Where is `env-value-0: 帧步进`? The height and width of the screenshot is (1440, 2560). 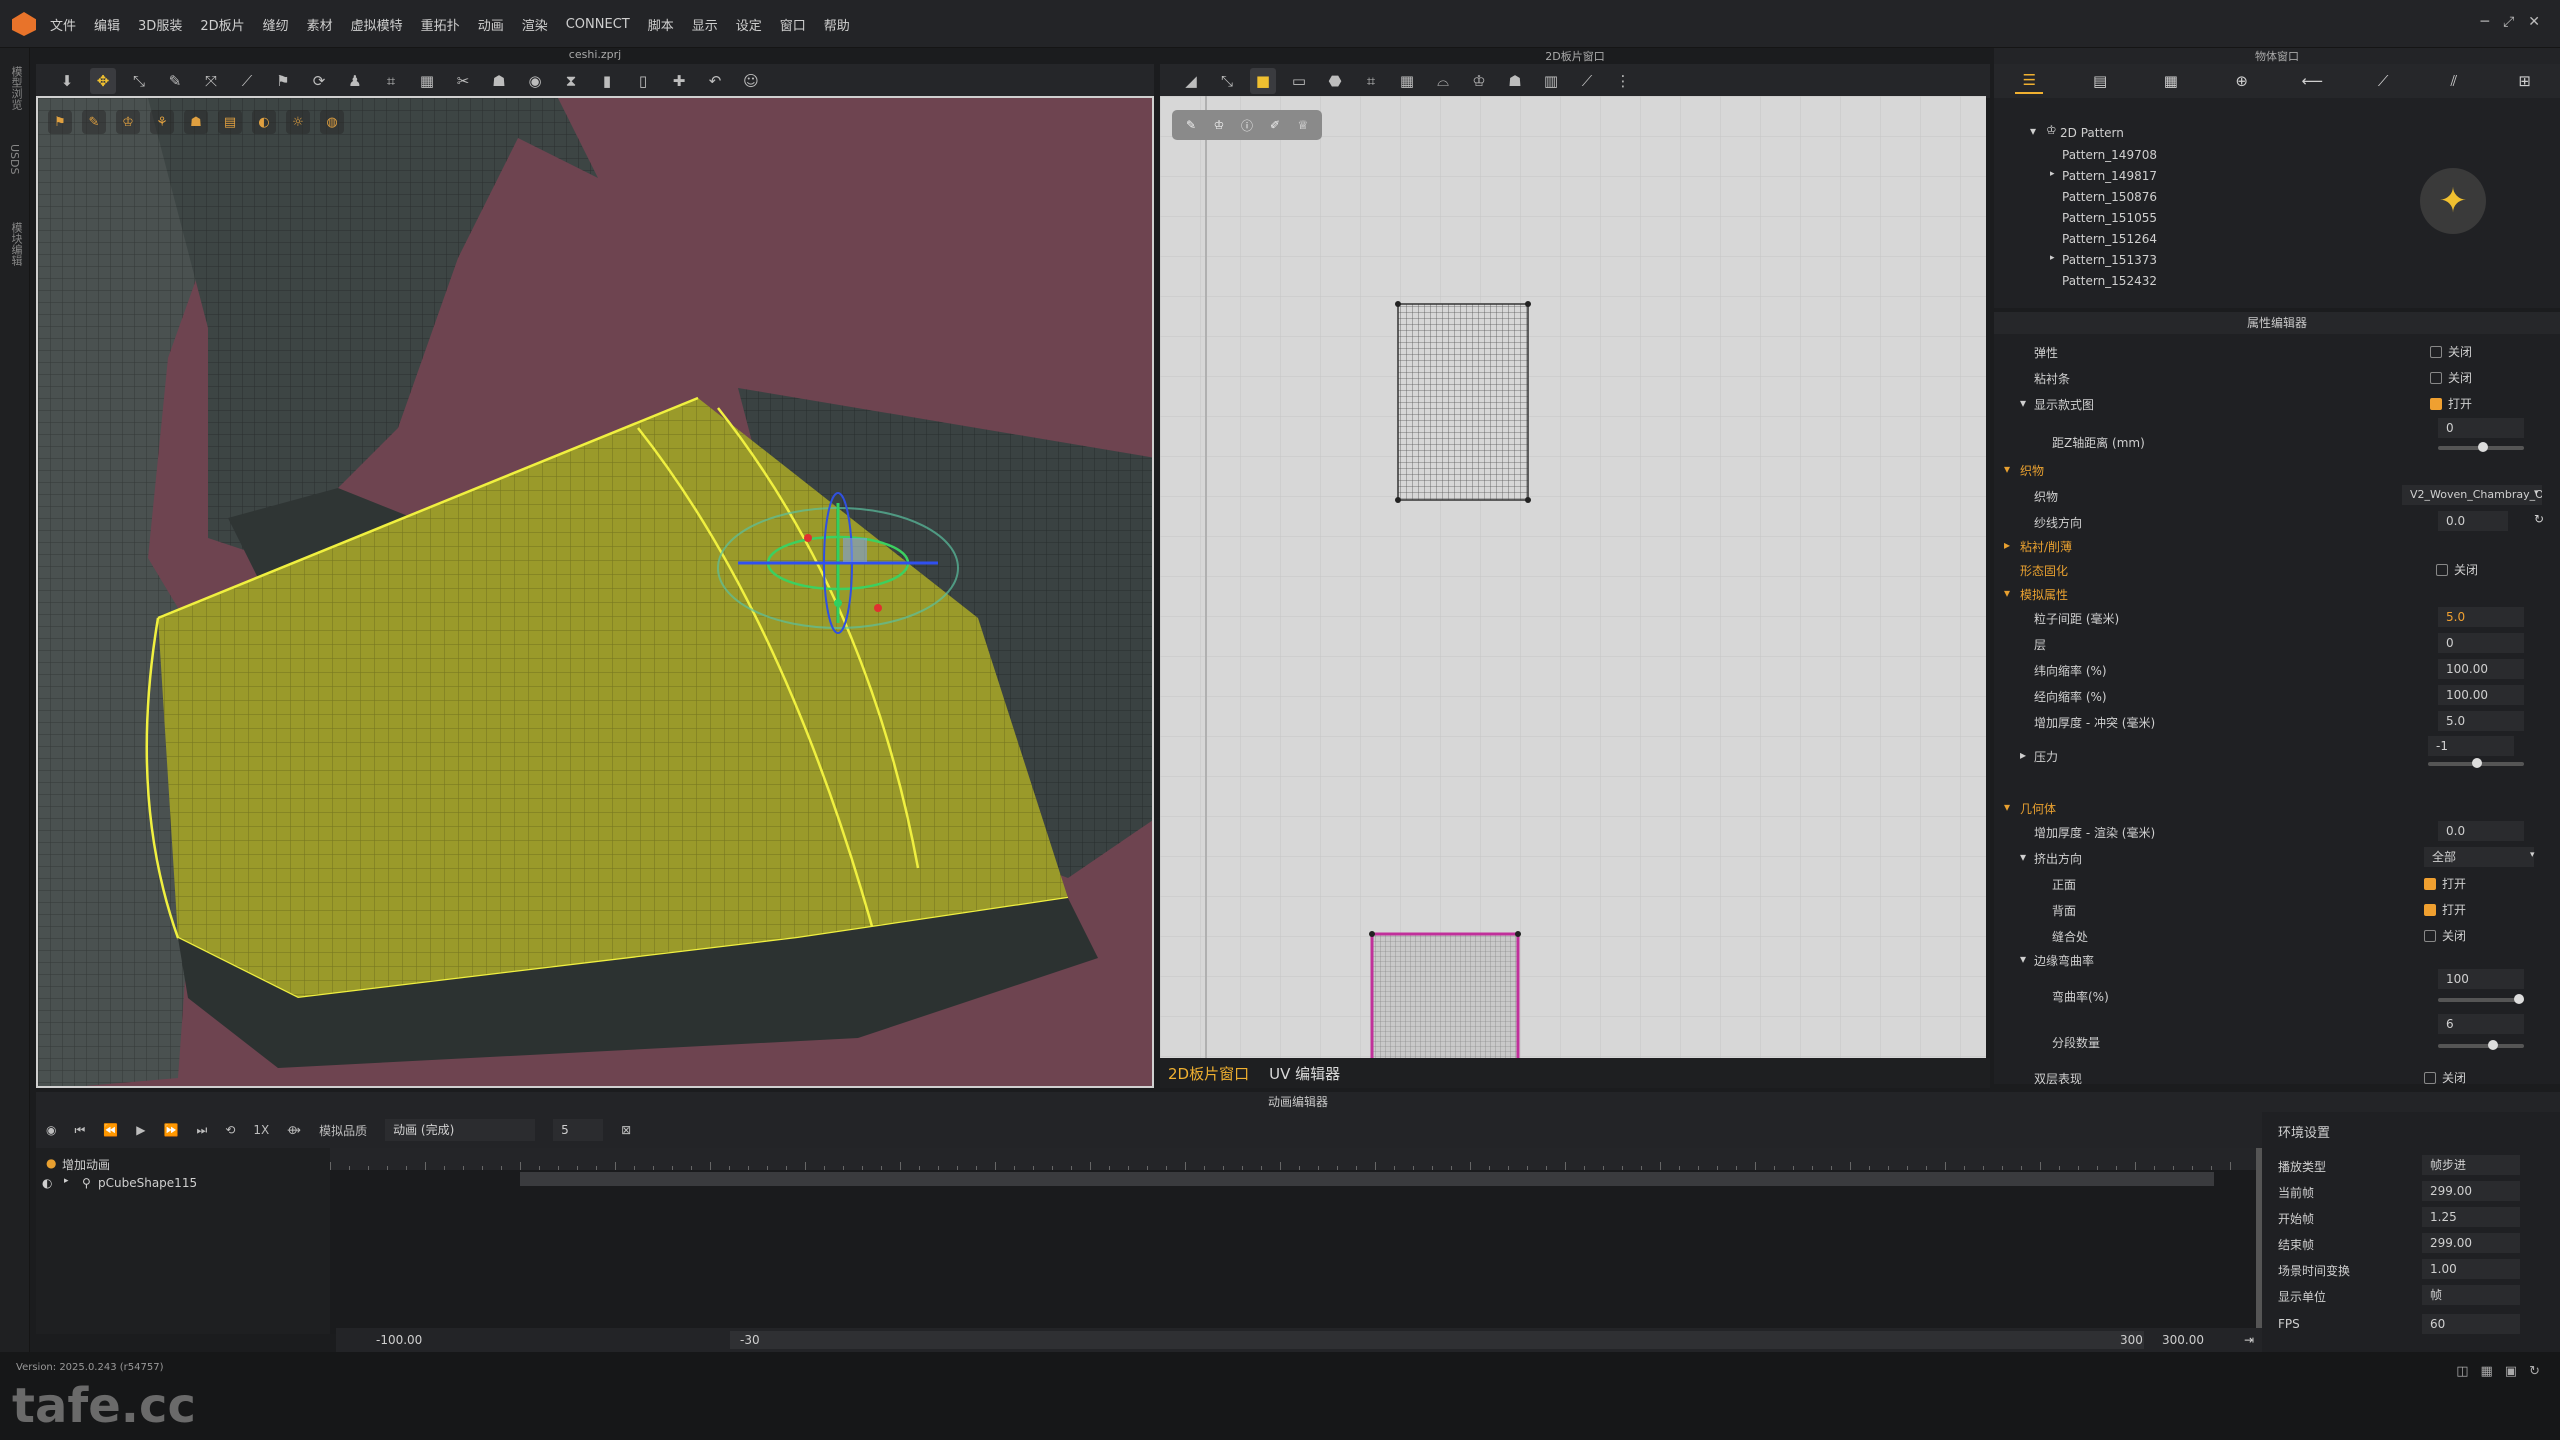
env-value-0: 帧步进 is located at coordinates (2471, 1165).